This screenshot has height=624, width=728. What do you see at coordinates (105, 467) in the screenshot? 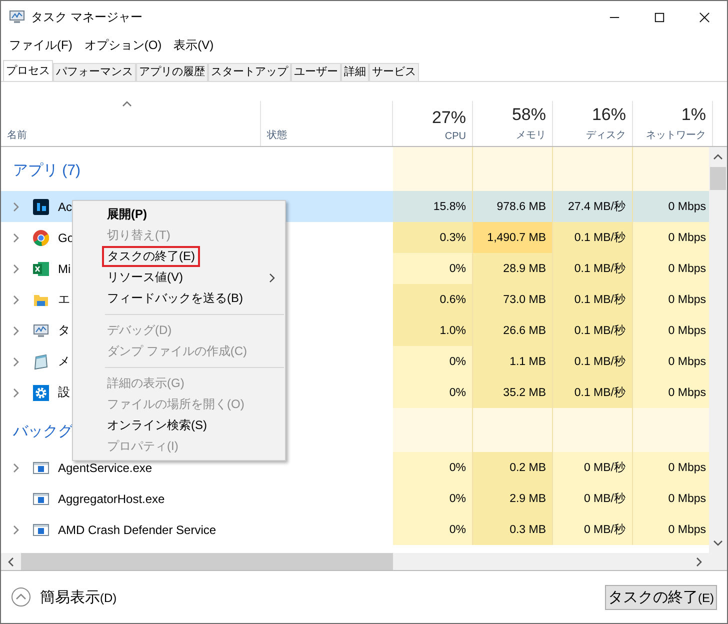
I see `process-name: AgentService.exe` at bounding box center [105, 467].